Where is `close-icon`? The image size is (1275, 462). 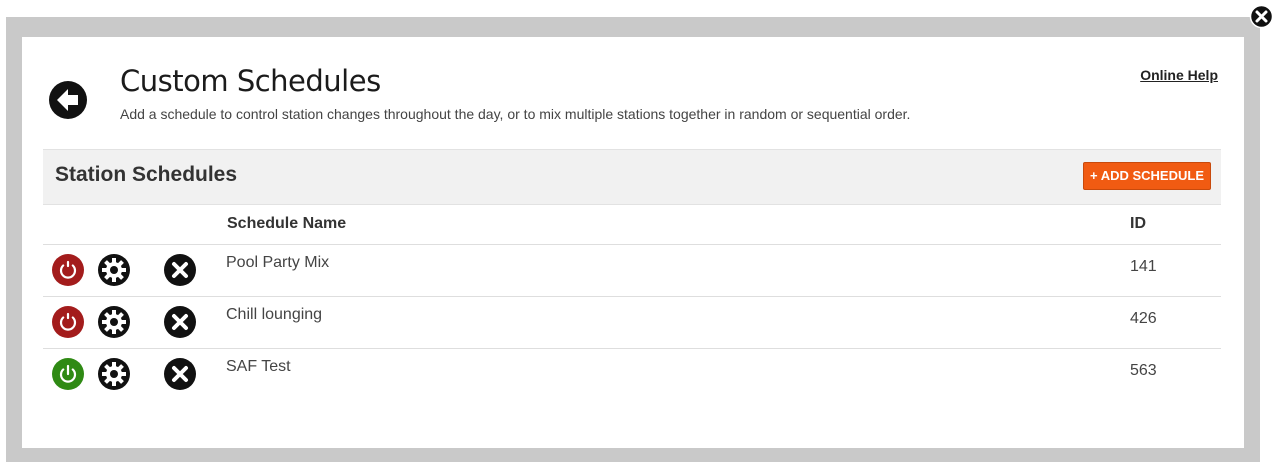
close-icon is located at coordinates (1261, 16).